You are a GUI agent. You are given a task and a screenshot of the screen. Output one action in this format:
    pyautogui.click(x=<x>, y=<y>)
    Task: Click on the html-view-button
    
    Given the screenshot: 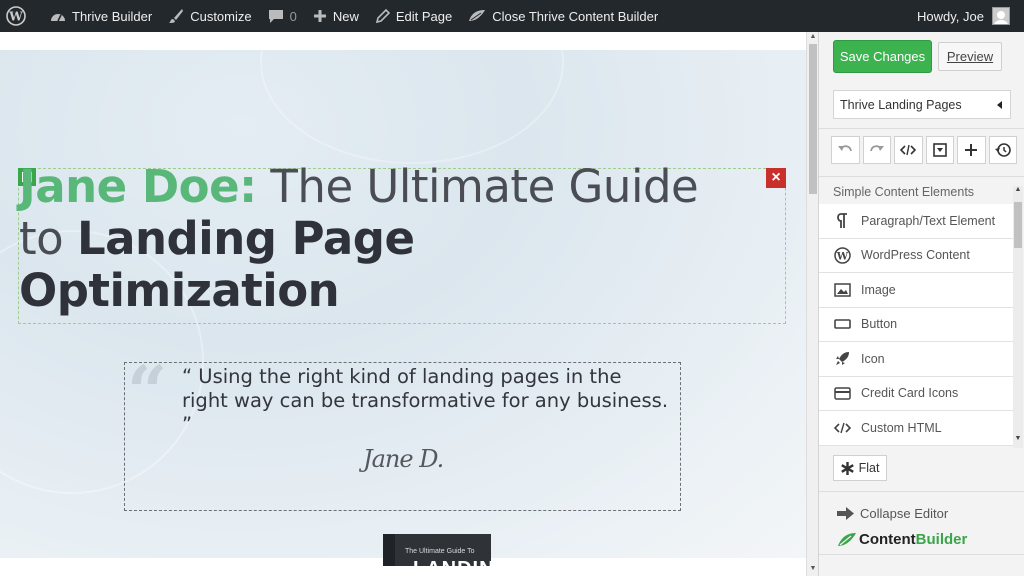 What is the action you would take?
    pyautogui.click(x=908, y=150)
    